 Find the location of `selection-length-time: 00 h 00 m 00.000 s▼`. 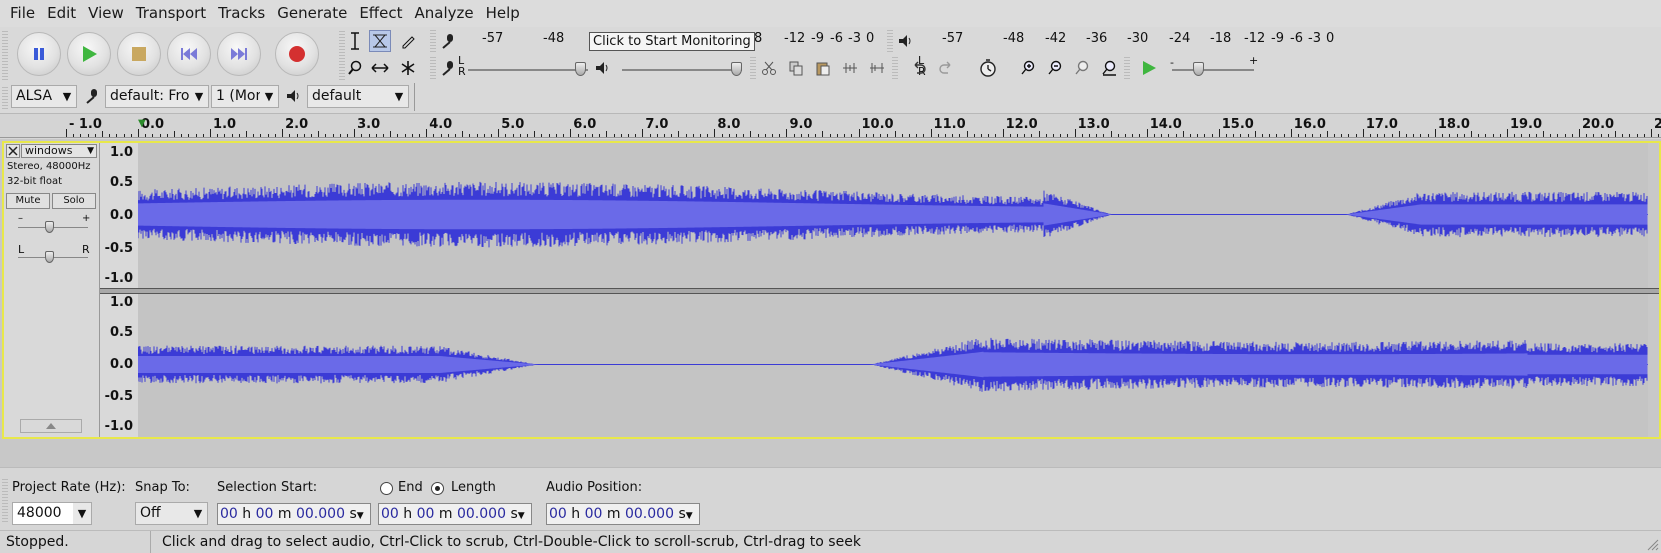

selection-length-time: 00 h 00 m 00.000 s▼ is located at coordinates (455, 514).